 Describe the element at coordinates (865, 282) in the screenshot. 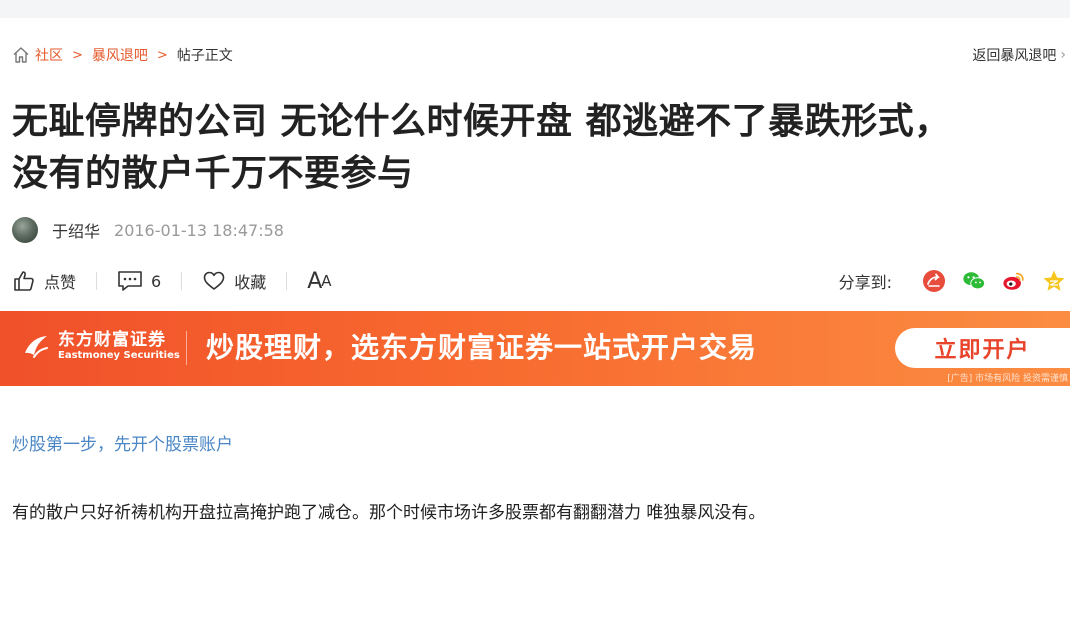

I see `share-label: 分享到:` at that location.